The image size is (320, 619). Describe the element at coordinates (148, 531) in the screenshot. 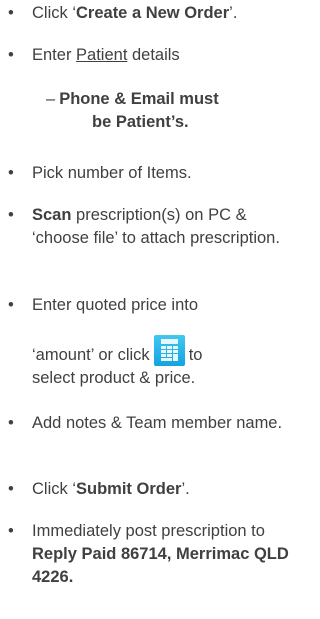

I see `step-text: Immediately post prescription to` at that location.